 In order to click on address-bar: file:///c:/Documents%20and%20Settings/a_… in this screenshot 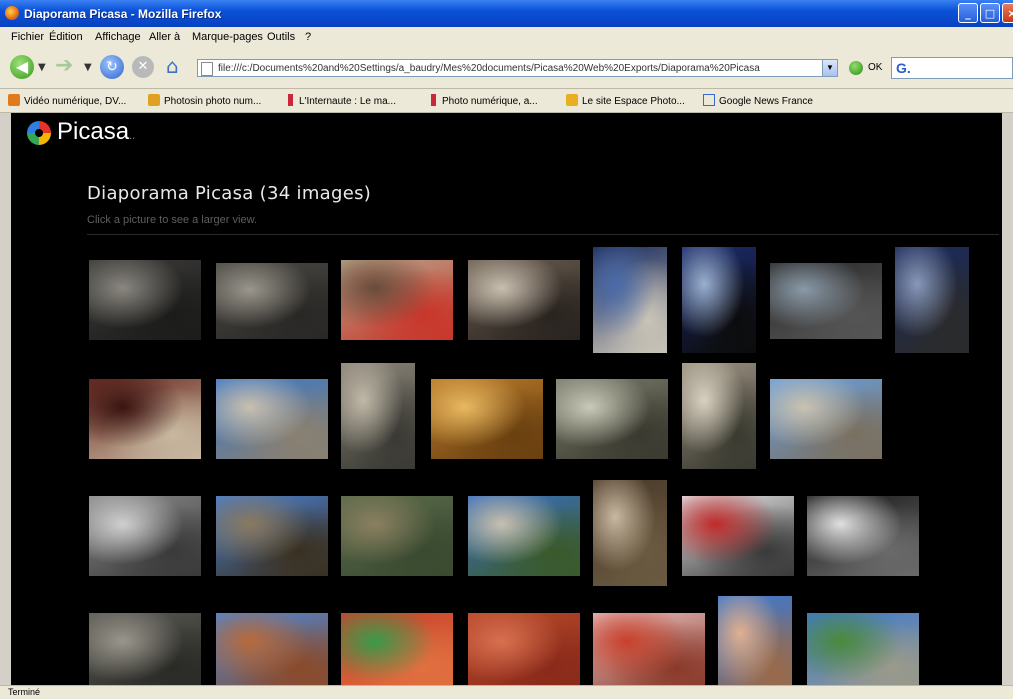, I will do `click(514, 68)`.